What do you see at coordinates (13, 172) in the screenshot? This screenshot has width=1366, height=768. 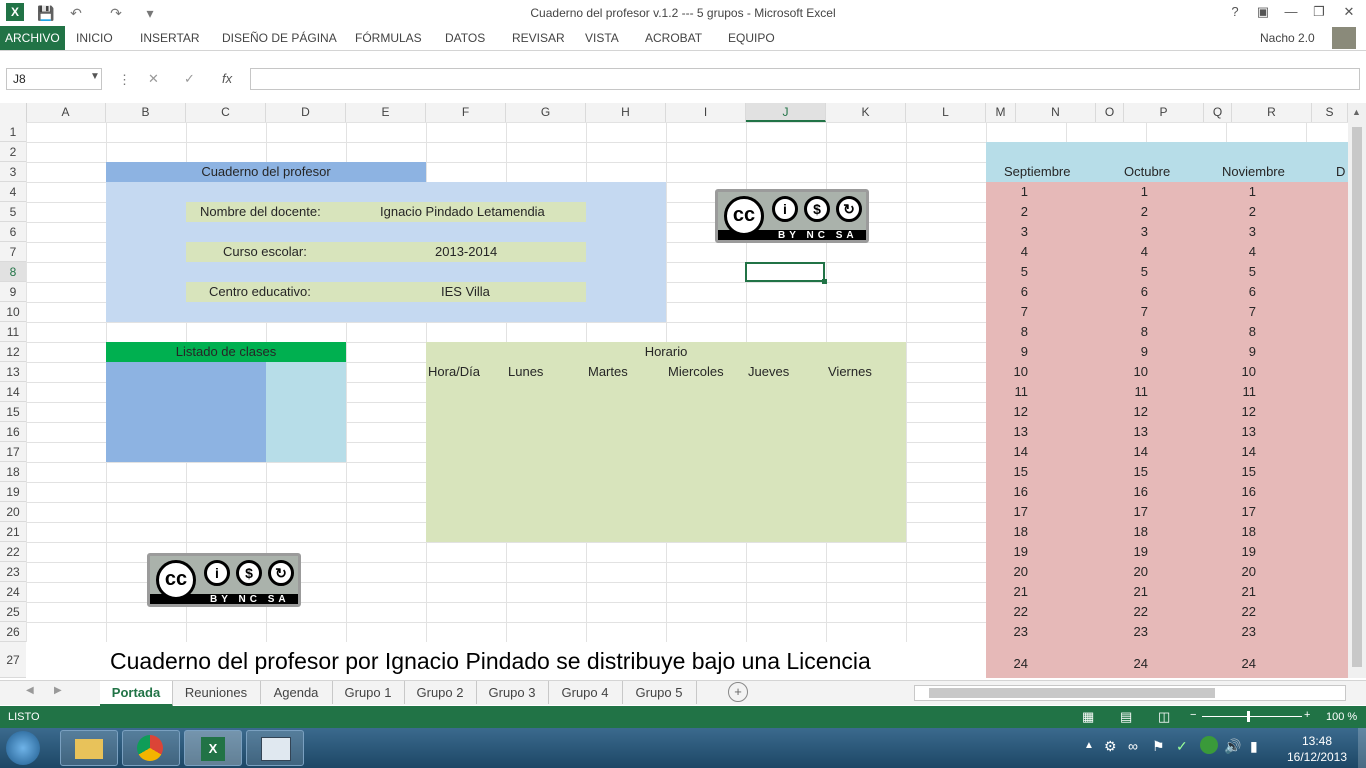 I see `row-header: 3` at bounding box center [13, 172].